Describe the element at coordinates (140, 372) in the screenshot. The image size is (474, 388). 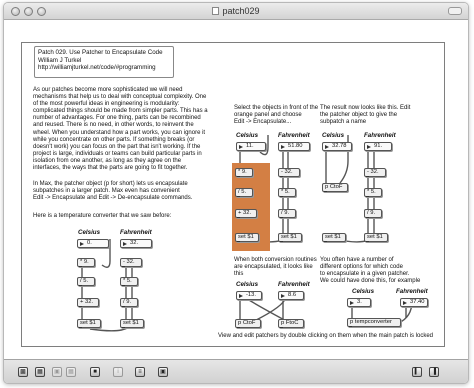
I see `list-icon: ≡` at that location.